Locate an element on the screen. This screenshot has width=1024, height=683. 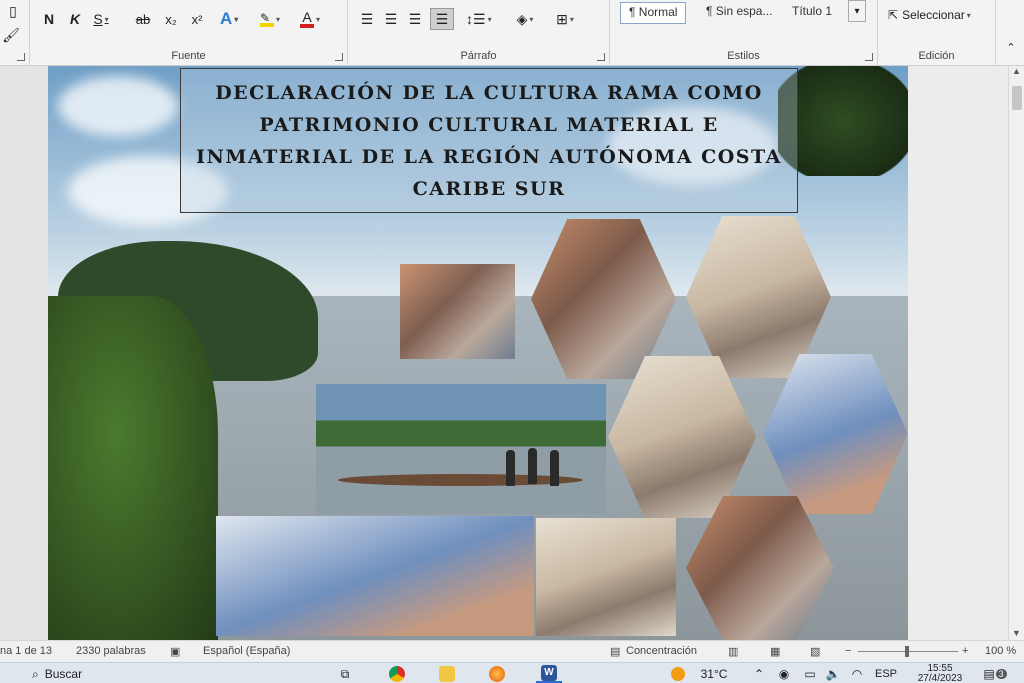
sun-icon is located at coordinates (678, 674).